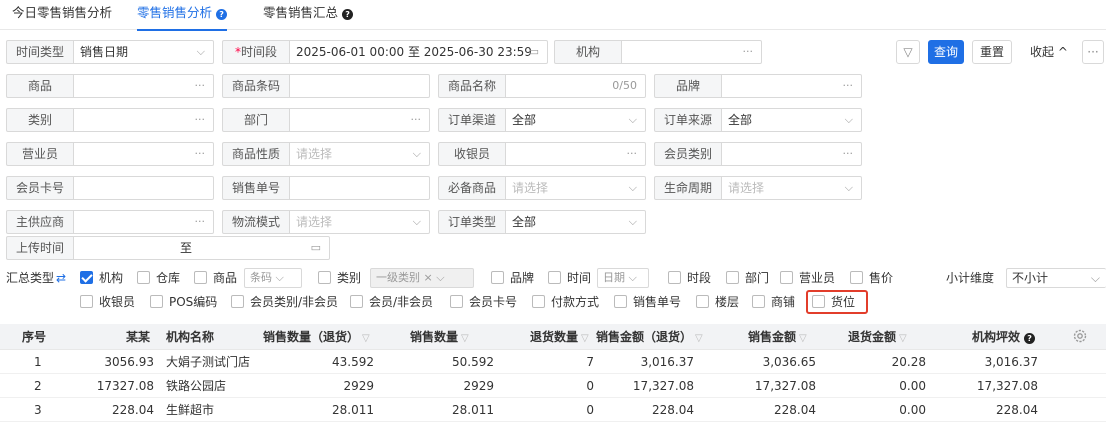  What do you see at coordinates (360, 120) in the screenshot?
I see `dept-picker: ···` at bounding box center [360, 120].